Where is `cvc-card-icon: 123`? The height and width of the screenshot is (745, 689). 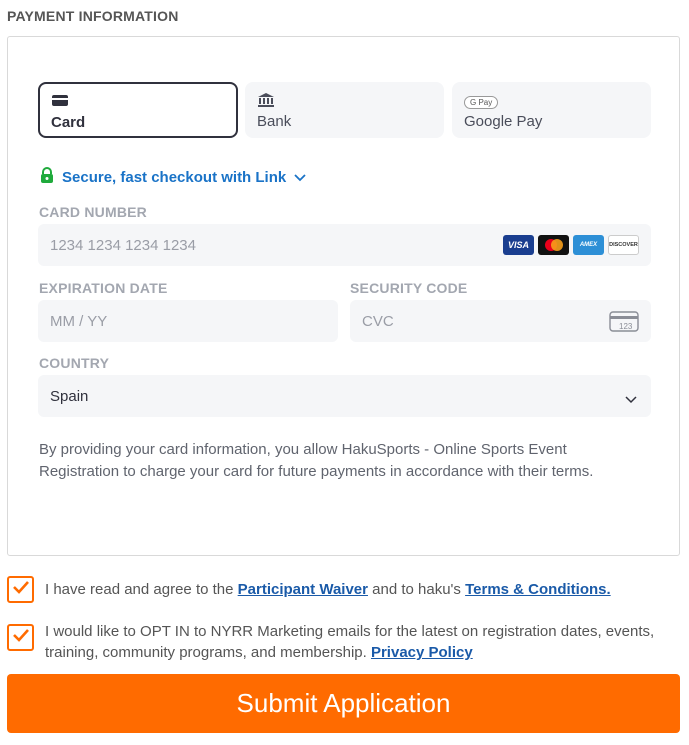 cvc-card-icon: 123 is located at coordinates (624, 324).